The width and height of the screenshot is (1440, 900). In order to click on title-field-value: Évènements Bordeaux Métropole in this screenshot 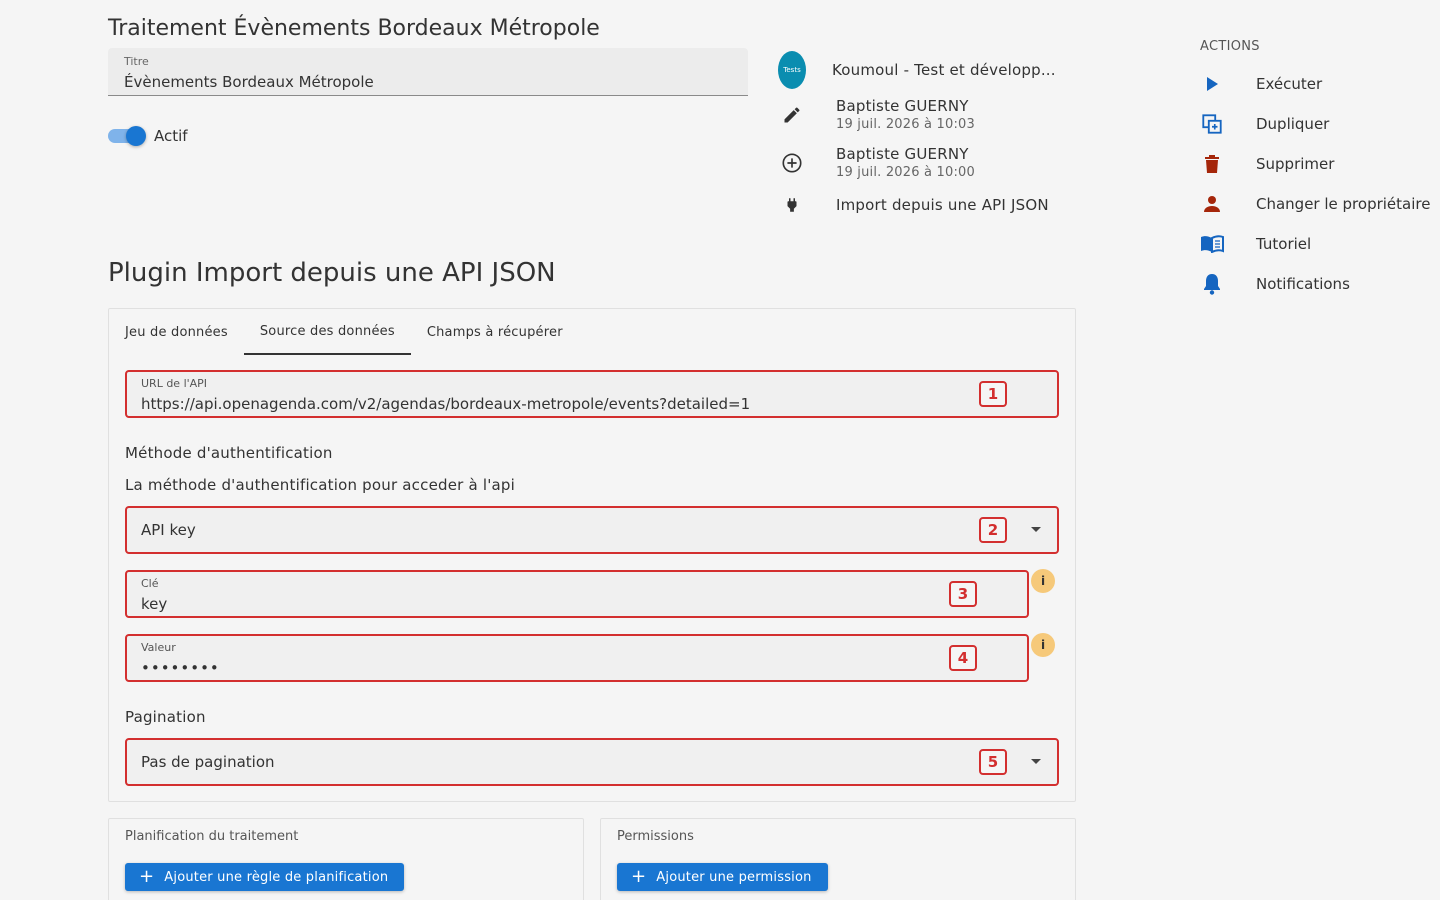, I will do `click(249, 82)`.